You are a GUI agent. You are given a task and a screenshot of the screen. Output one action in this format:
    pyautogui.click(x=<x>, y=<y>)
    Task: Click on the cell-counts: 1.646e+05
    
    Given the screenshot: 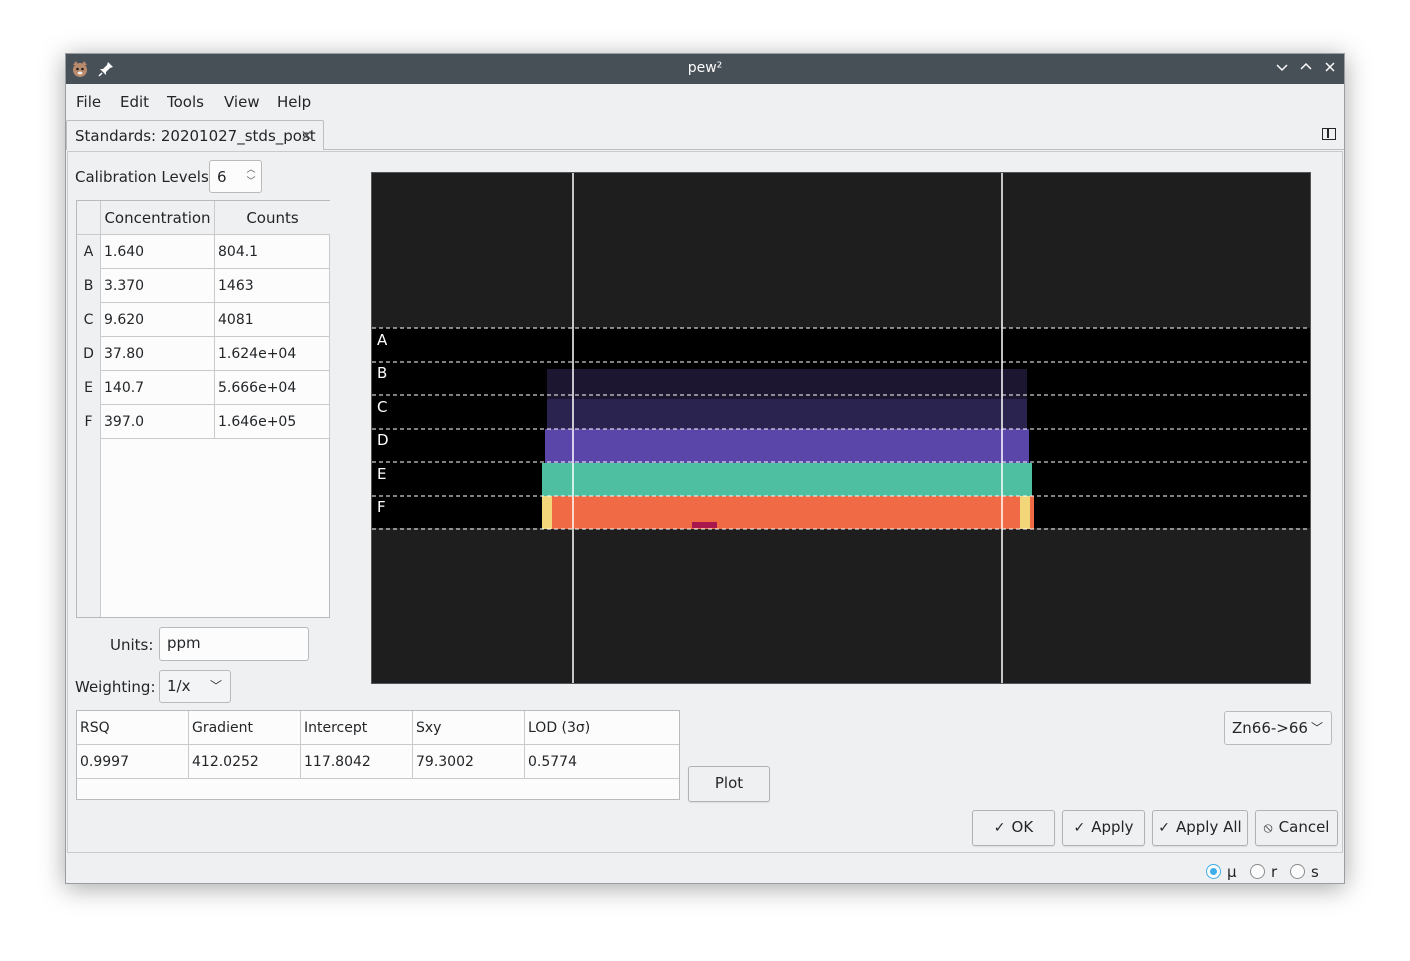 What is the action you would take?
    pyautogui.click(x=272, y=422)
    